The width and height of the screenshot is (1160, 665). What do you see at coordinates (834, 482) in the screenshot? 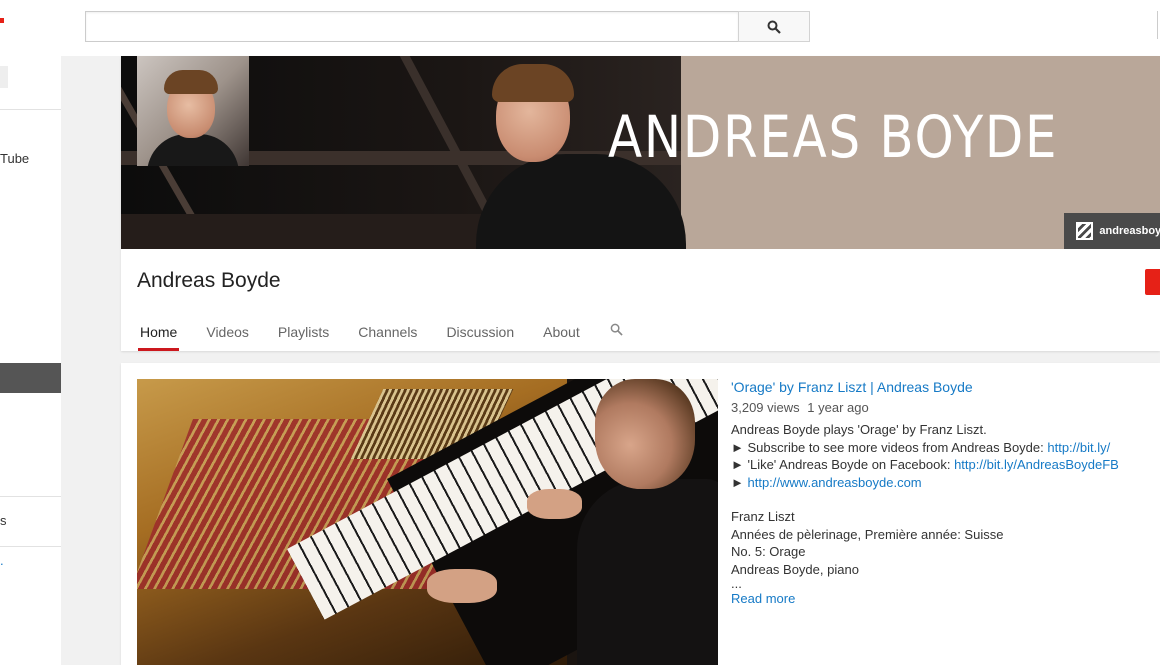
I see `website-link: http://www.andreasboyde.com` at bounding box center [834, 482].